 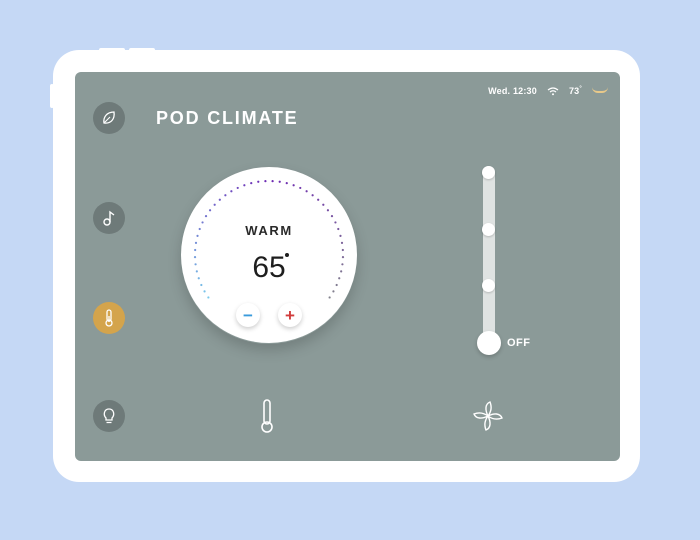 I want to click on sidebar-item-leaf, so click(x=109, y=118).